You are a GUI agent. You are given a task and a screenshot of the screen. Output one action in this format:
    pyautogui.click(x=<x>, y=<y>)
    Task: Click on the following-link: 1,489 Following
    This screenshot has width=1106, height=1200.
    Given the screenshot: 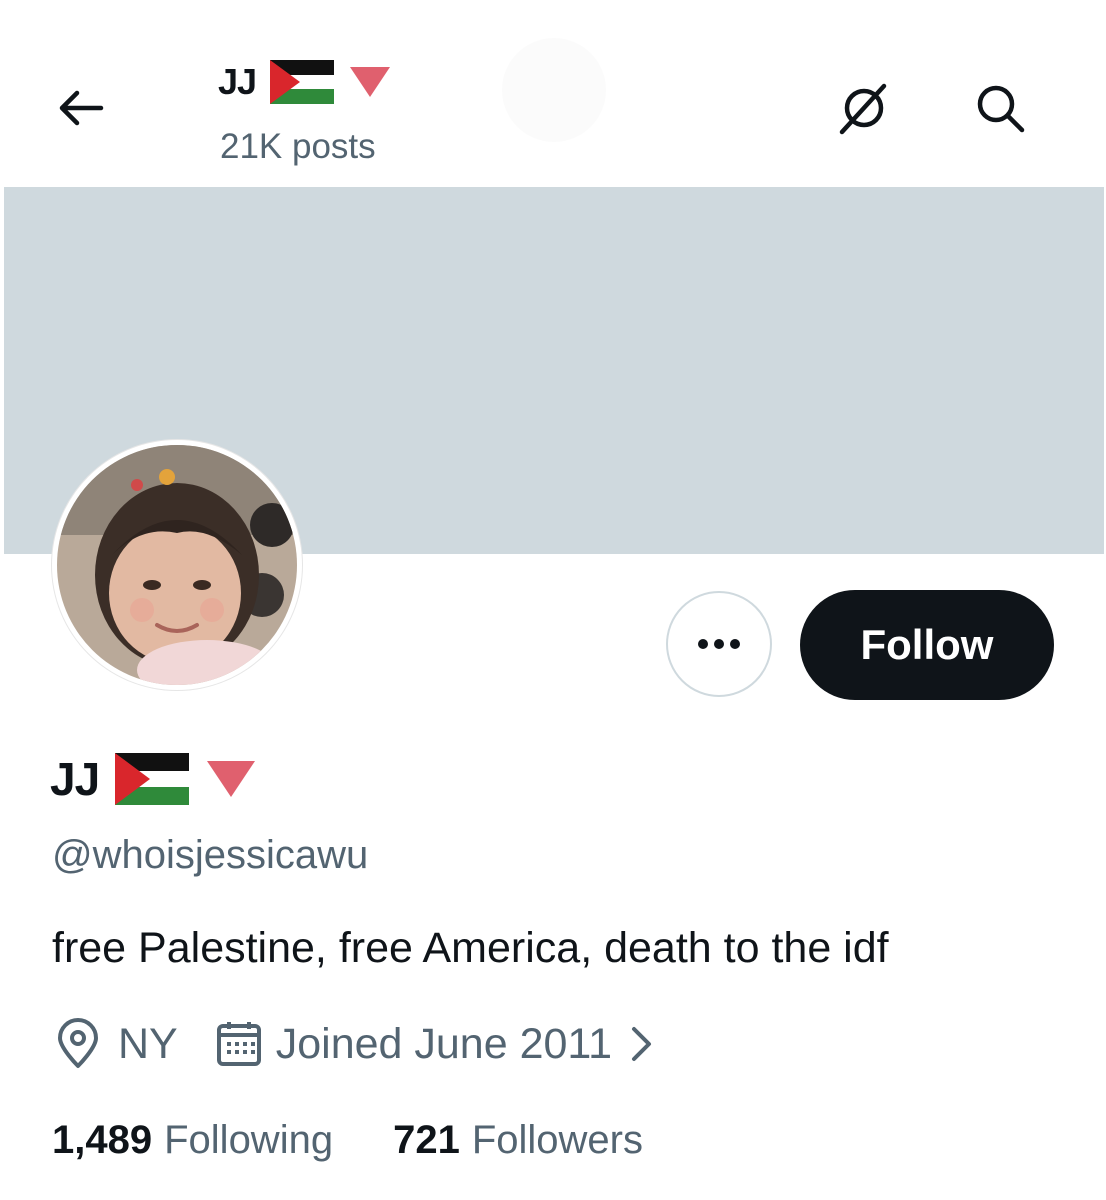 What is the action you would take?
    pyautogui.click(x=192, y=1140)
    